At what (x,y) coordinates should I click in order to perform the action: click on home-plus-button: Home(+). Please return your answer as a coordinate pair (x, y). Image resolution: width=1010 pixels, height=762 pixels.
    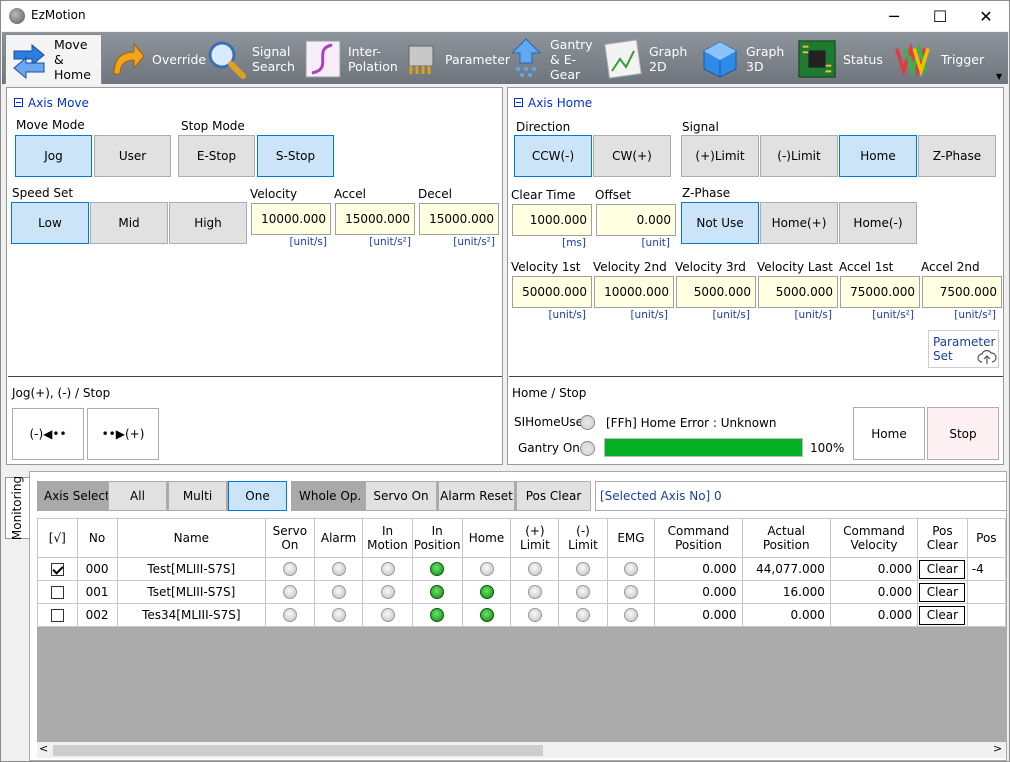
    Looking at the image, I should click on (799, 223).